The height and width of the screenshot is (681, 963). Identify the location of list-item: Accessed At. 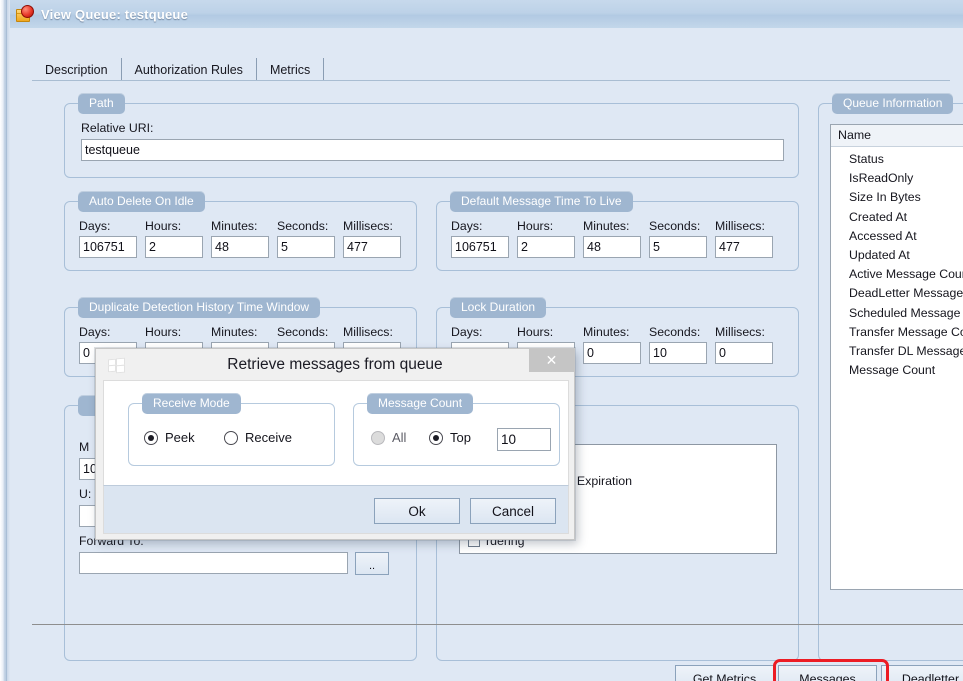
(906, 236).